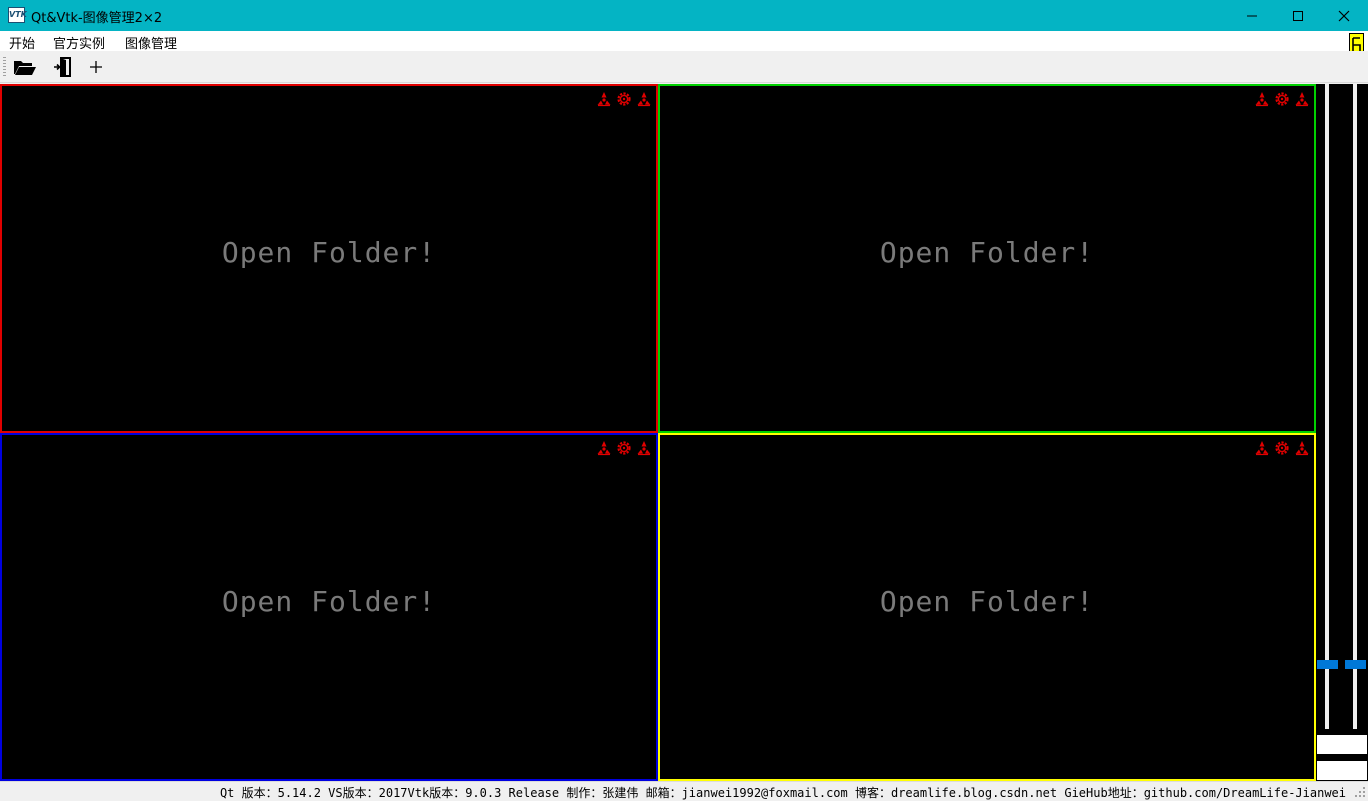 This screenshot has width=1368, height=801. I want to click on exit-door-icon, so click(62, 67).